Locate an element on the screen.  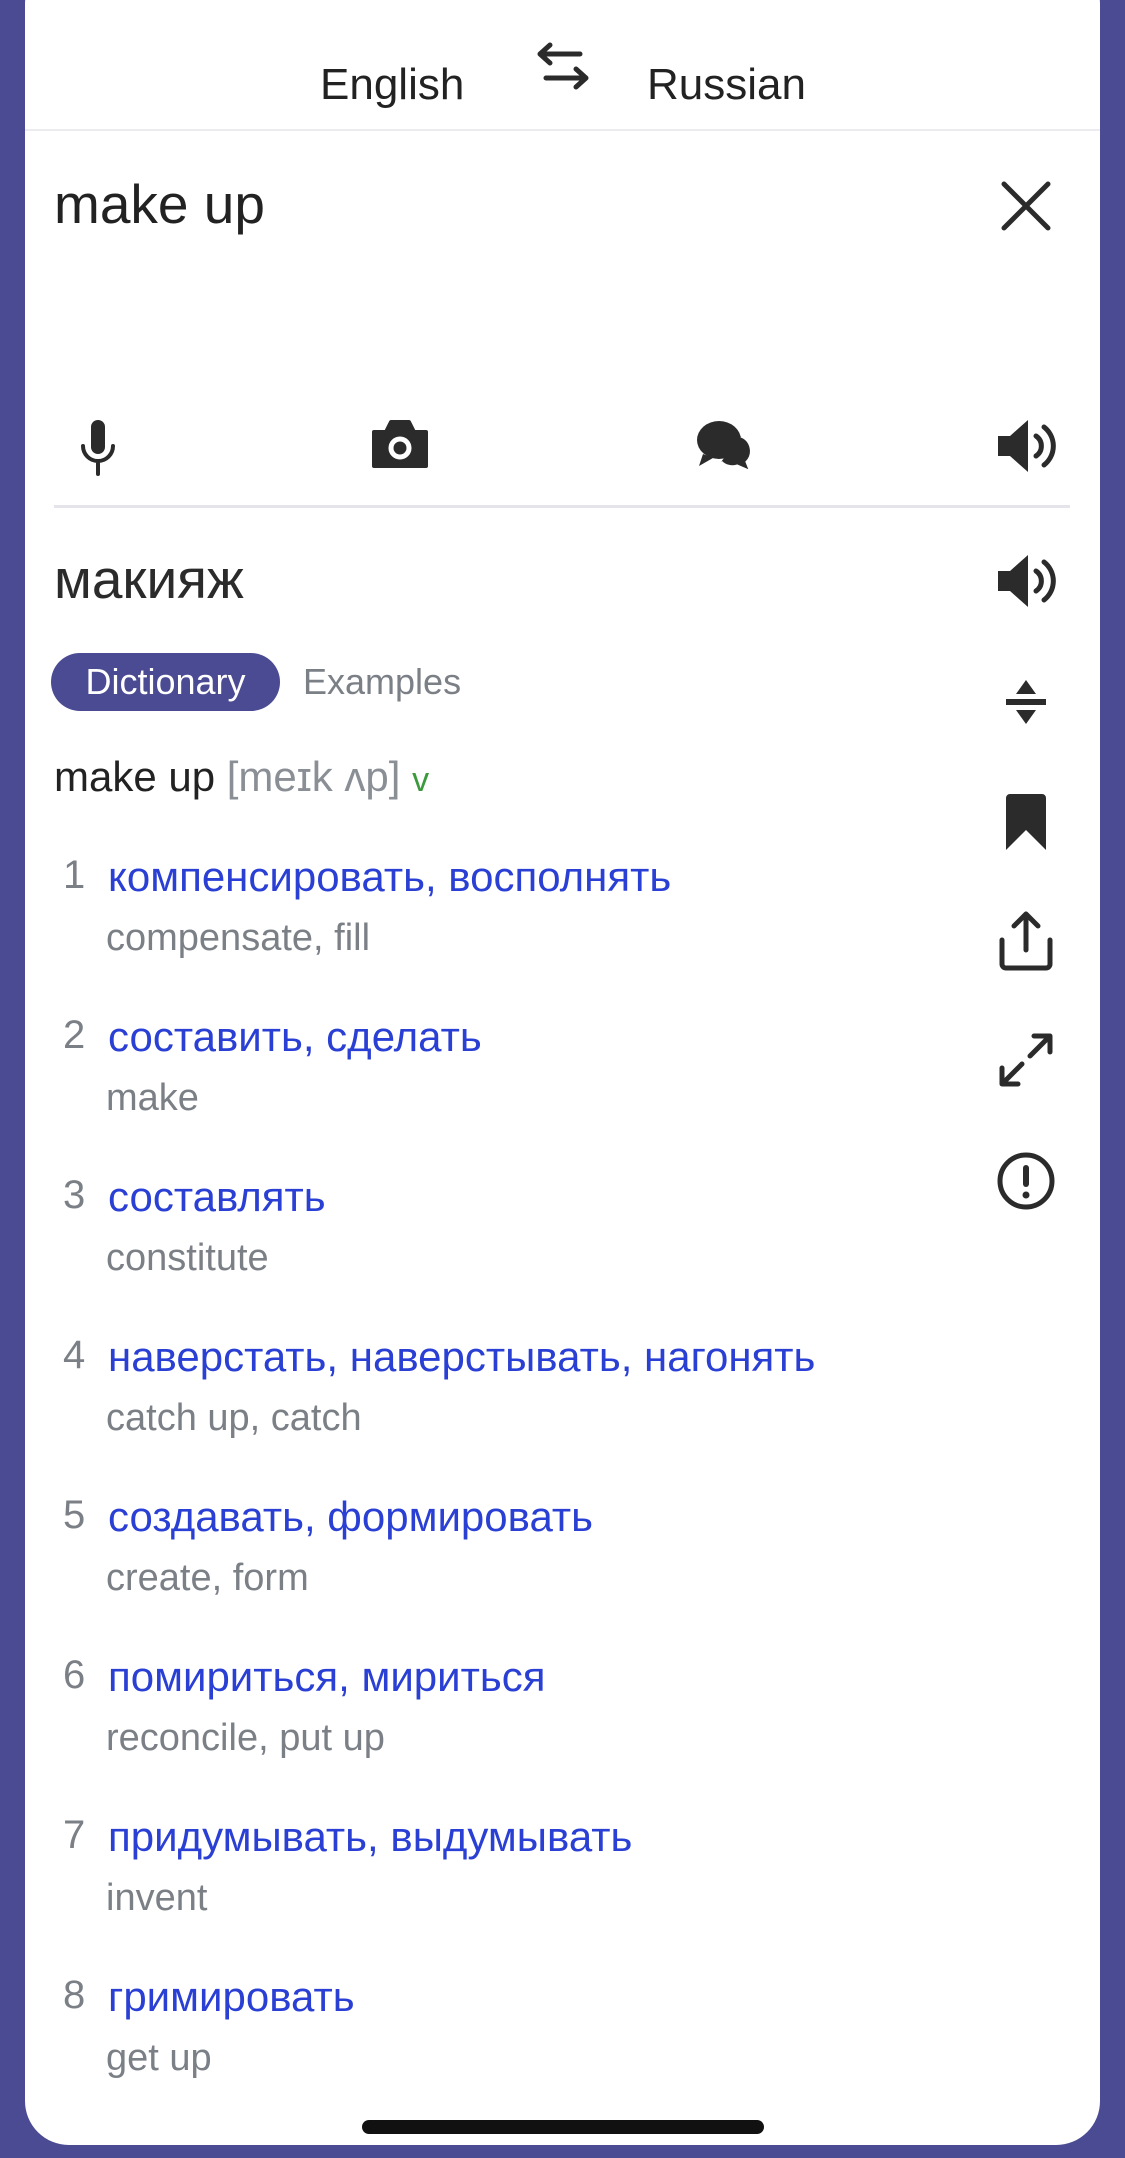
entry-translation-link: составить, сделать is located at coordinates (295, 1037).